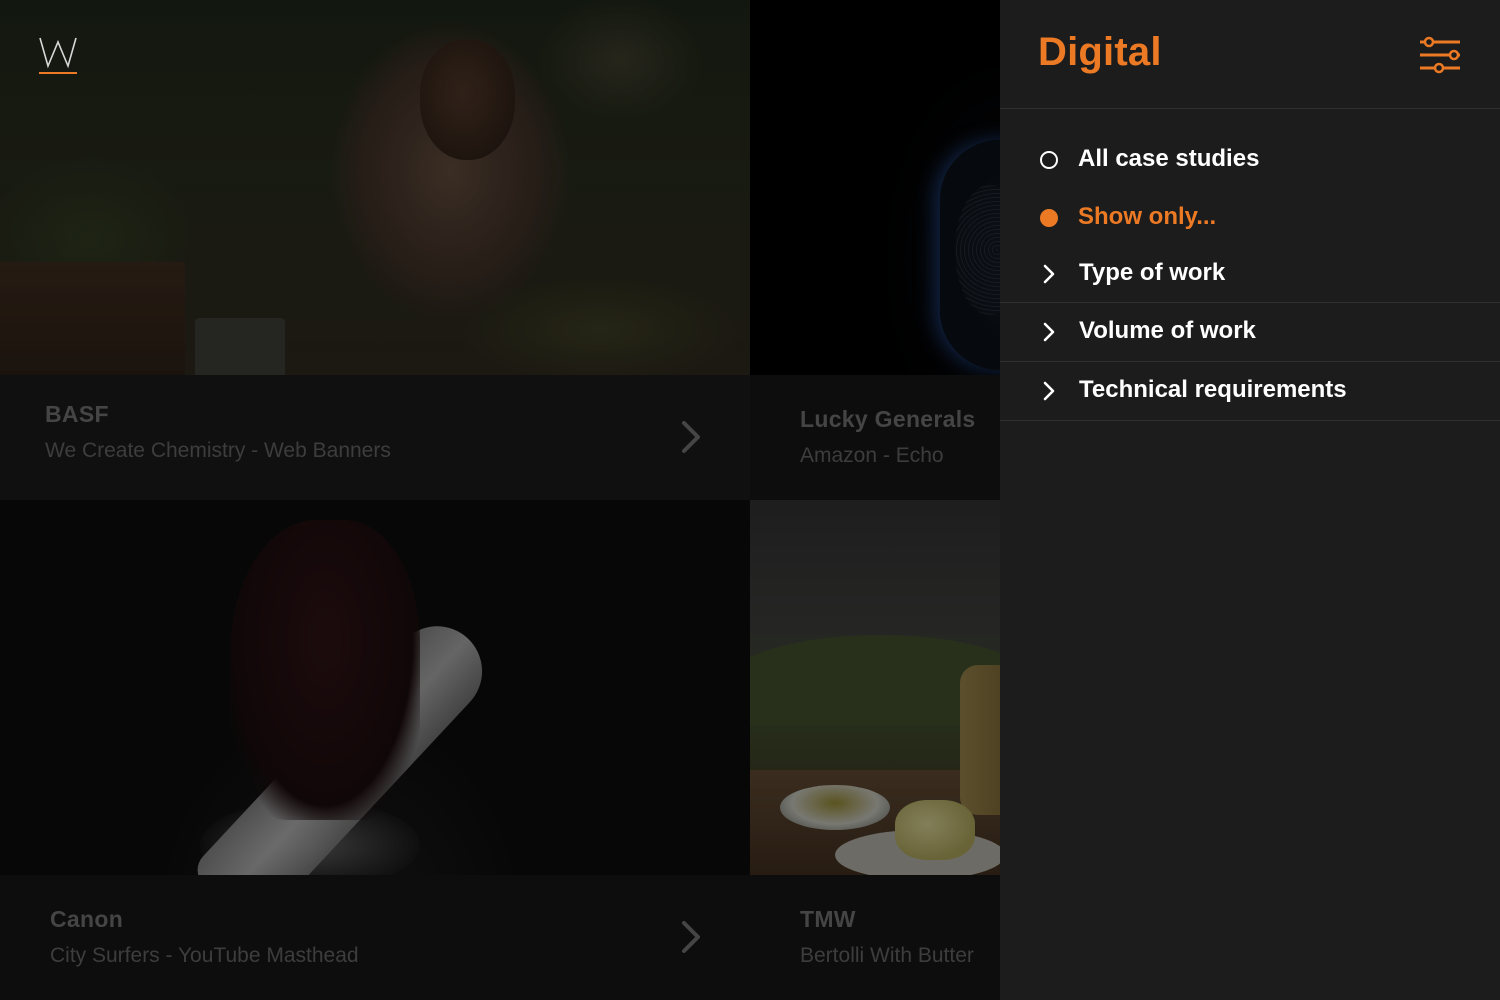 Image resolution: width=1500 pixels, height=1000 pixels. I want to click on image-surfer, so click(325, 670).